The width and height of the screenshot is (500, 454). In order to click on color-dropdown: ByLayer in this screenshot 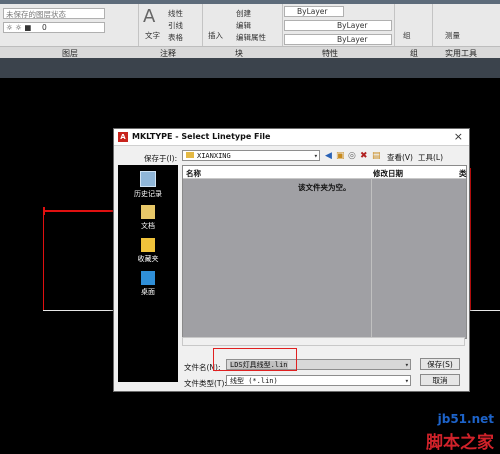, I will do `click(314, 11)`.